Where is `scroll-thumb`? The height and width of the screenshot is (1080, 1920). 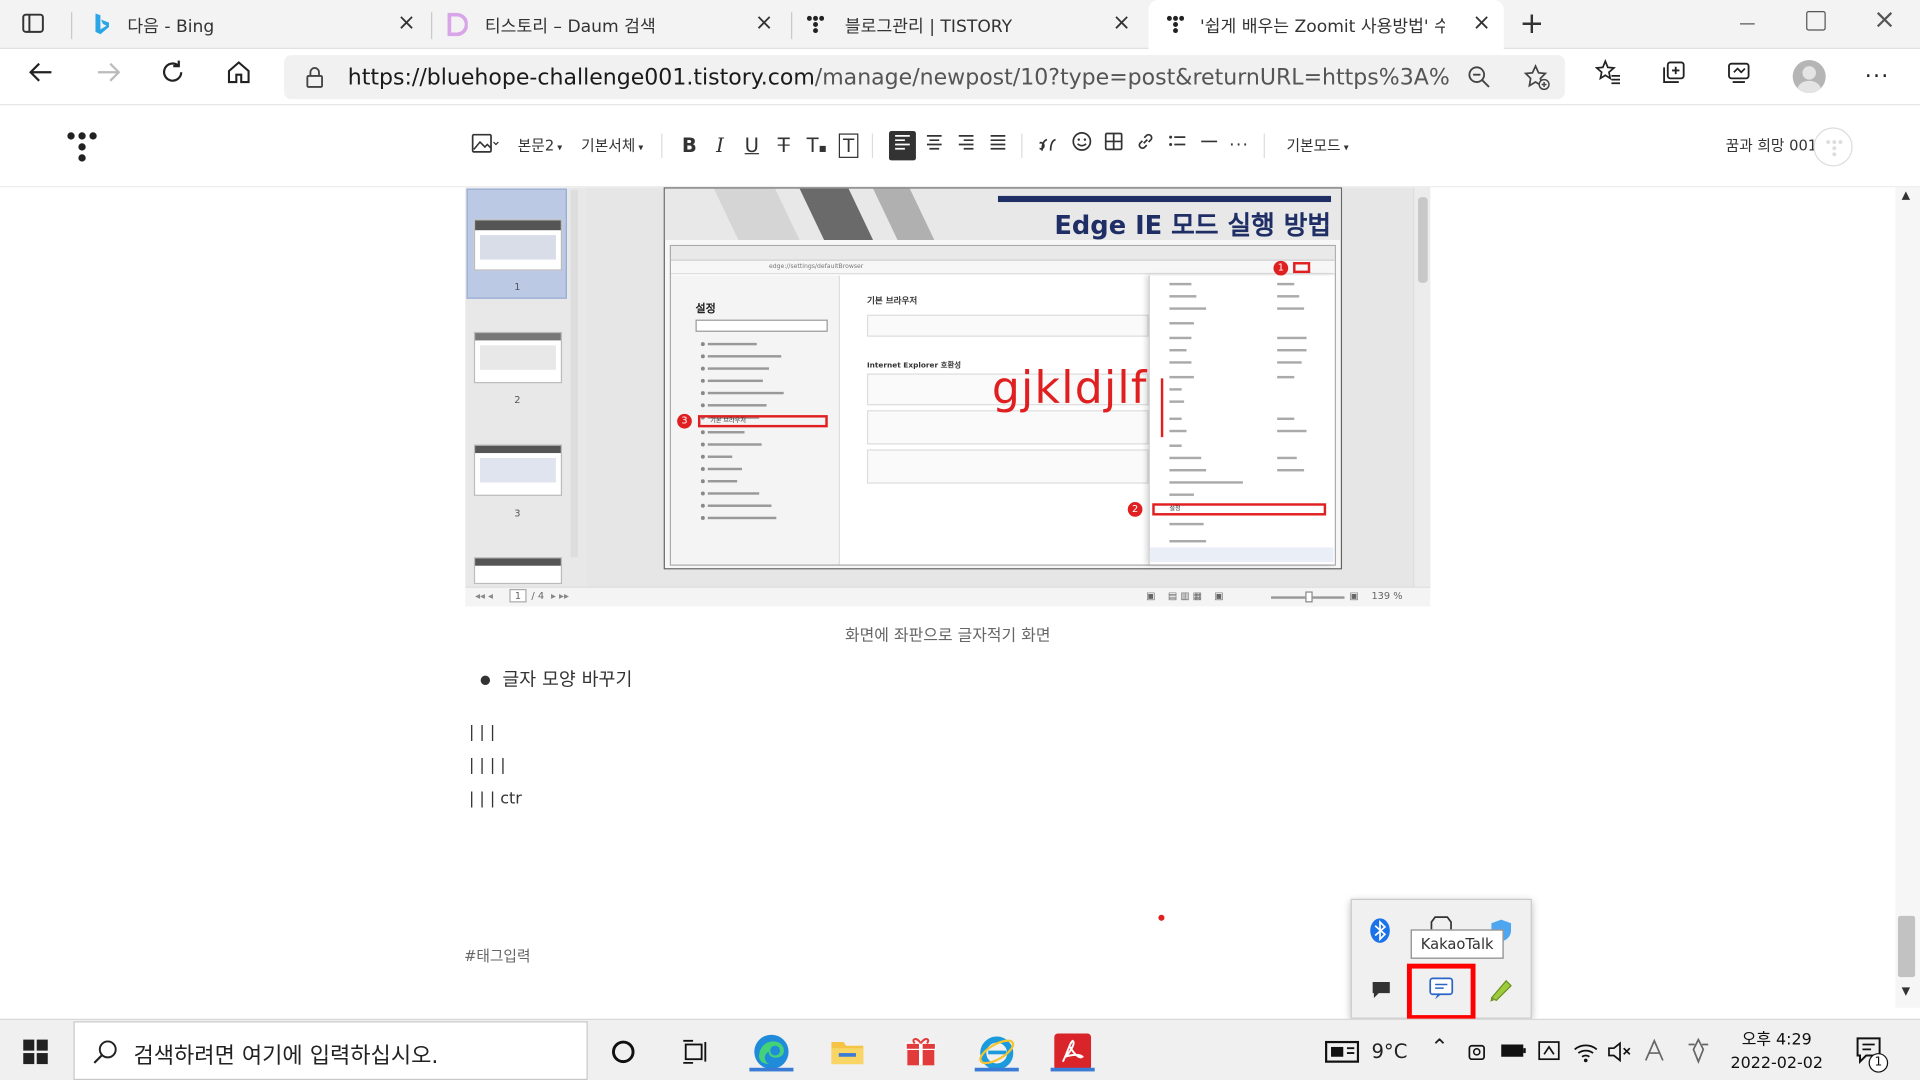
scroll-thumb is located at coordinates (1906, 946).